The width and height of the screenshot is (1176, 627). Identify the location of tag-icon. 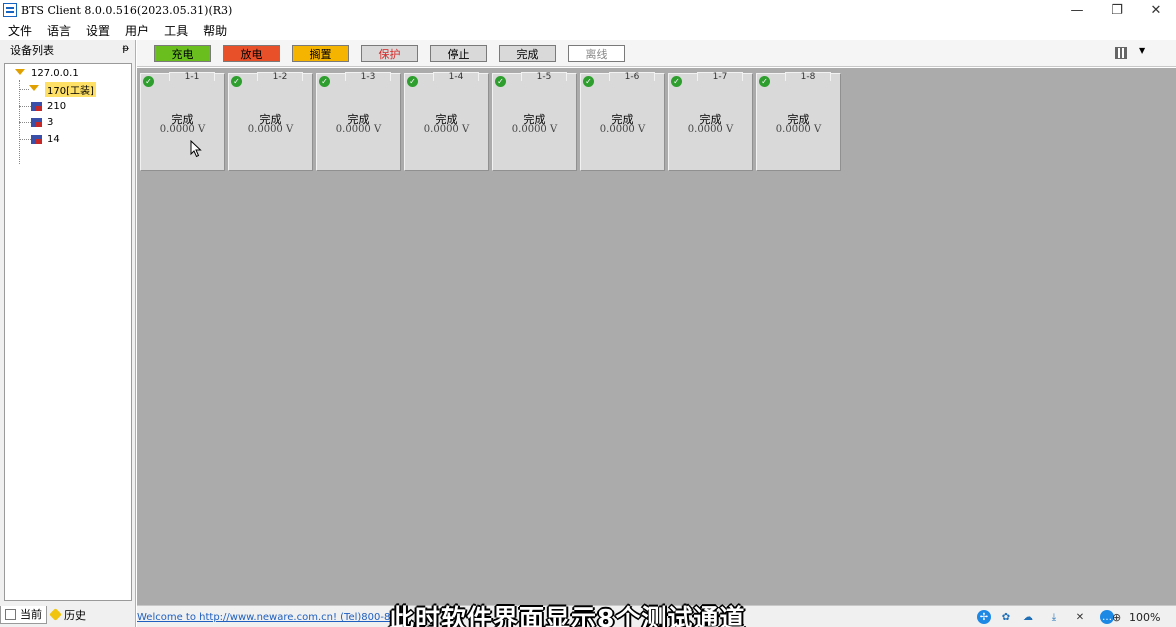
(55, 614).